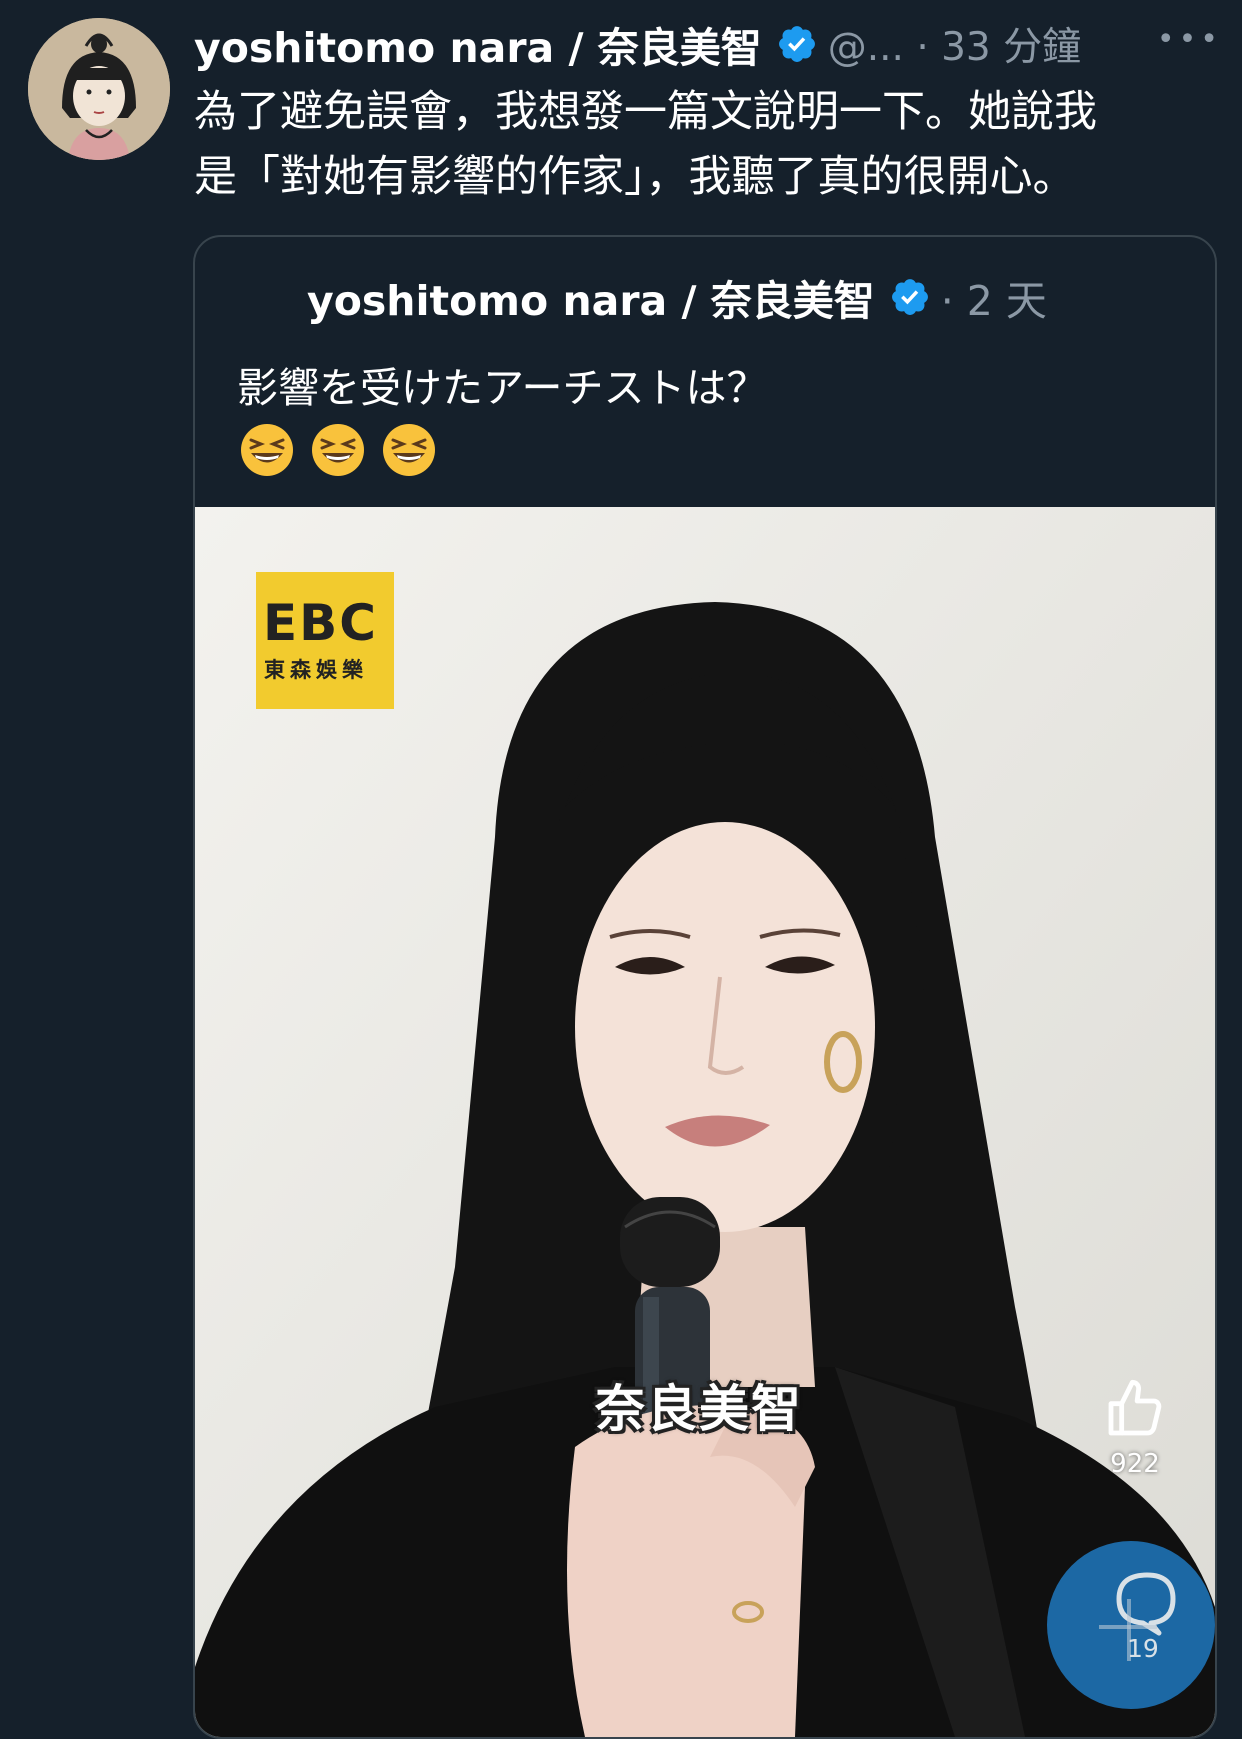 The width and height of the screenshot is (1242, 1739). What do you see at coordinates (645, 112) in the screenshot?
I see `post-text-line: 為了避免誤會，我想發一篇文說明一下。她說我` at bounding box center [645, 112].